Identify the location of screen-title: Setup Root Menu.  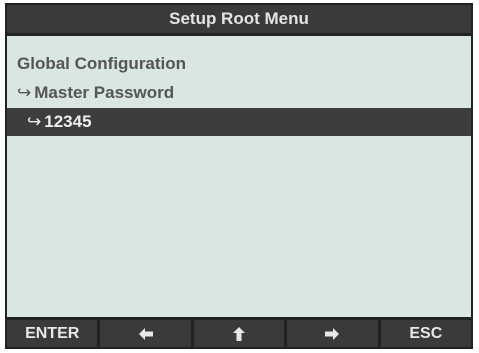
(239, 19).